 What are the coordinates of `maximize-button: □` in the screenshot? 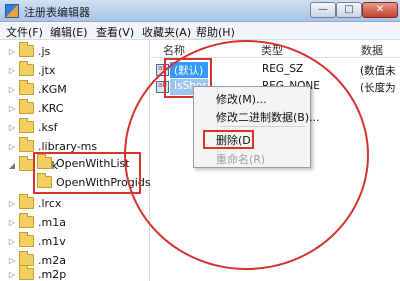 It's located at (349, 10).